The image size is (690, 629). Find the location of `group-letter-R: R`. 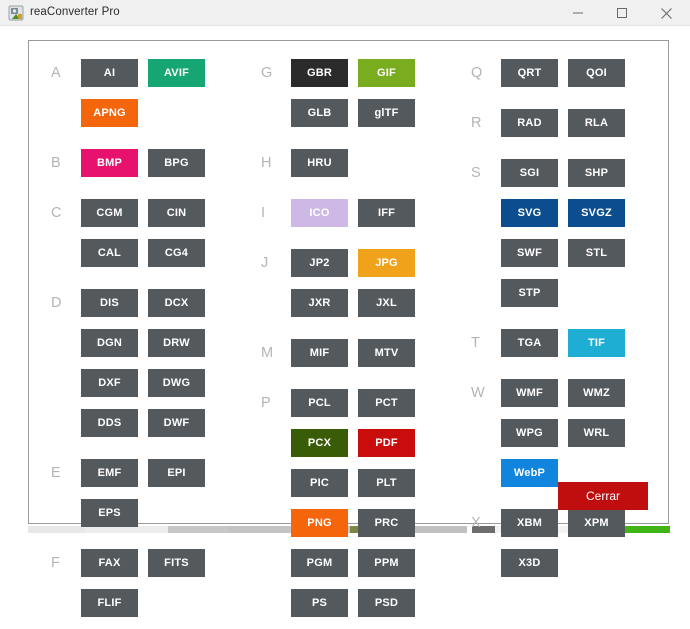

group-letter-R: R is located at coordinates (476, 123).